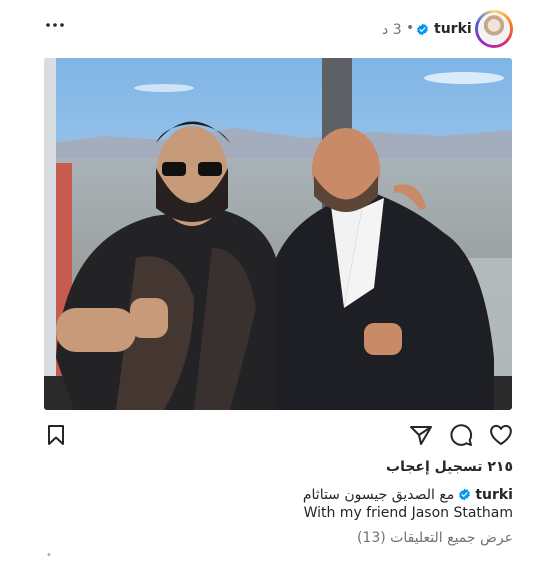 This screenshot has width=545, height=561. Describe the element at coordinates (449, 467) in the screenshot. I see `likes-count: ٢١٥ تسجيل إعجاب` at that location.